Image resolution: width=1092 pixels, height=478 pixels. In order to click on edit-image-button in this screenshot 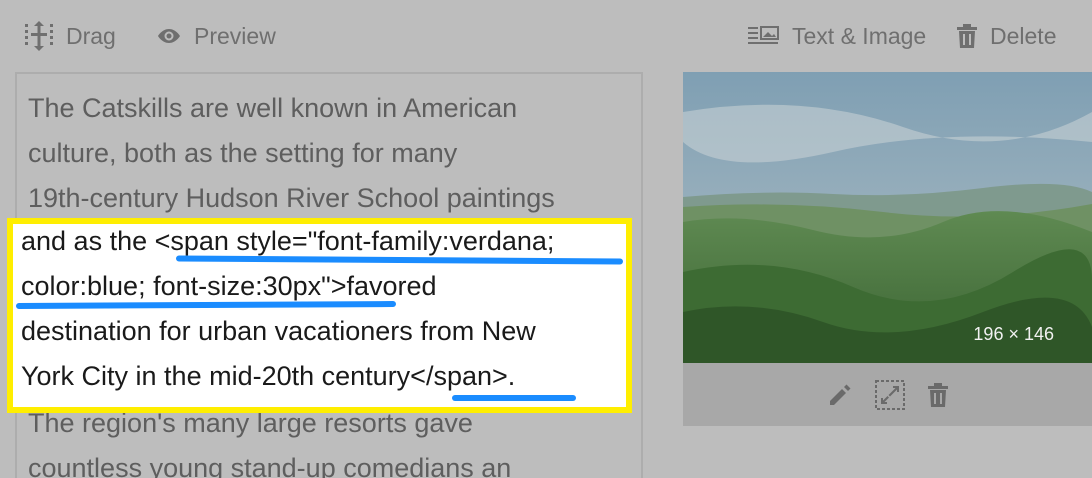, I will do `click(840, 395)`.